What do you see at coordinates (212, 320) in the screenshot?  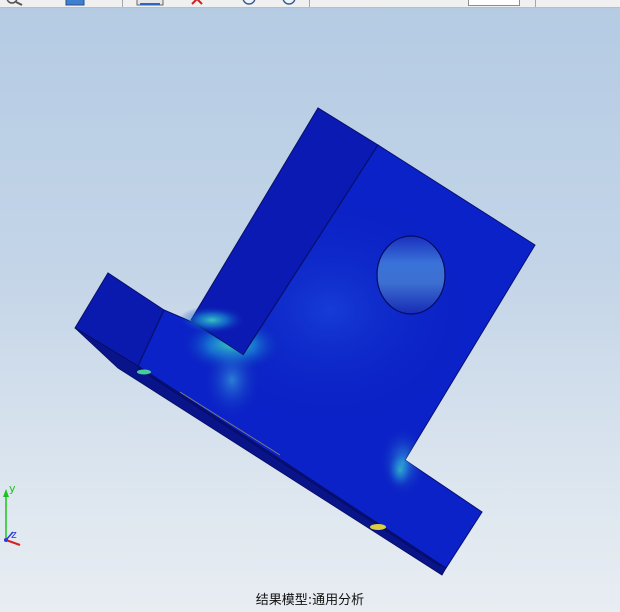 I see `stress-hotspot` at bounding box center [212, 320].